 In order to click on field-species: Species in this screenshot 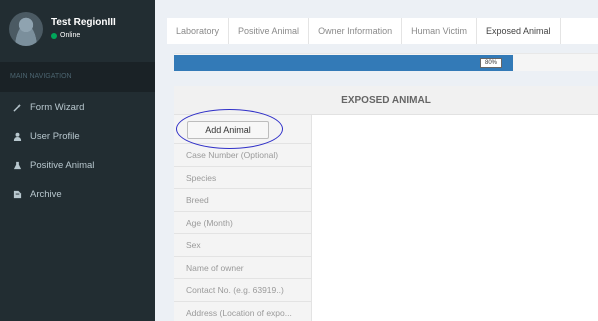, I will do `click(242, 178)`.